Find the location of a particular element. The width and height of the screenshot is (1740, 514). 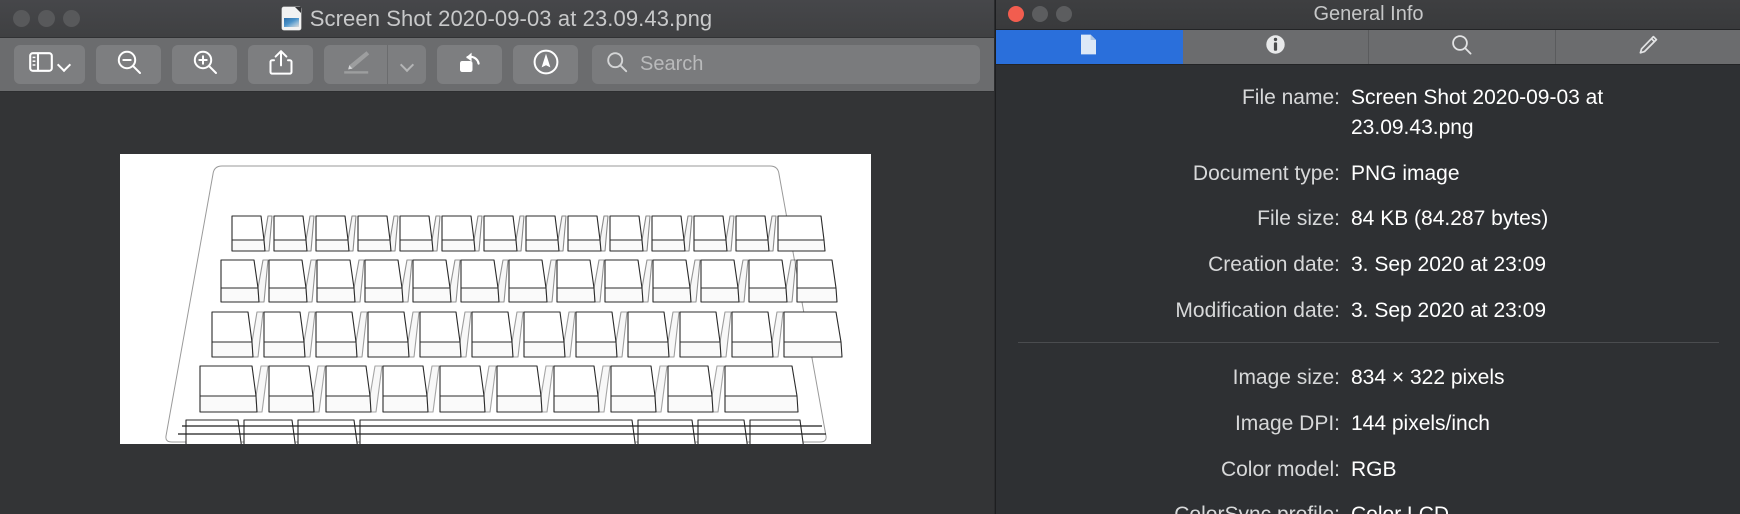

pencil-icon is located at coordinates (1648, 47).